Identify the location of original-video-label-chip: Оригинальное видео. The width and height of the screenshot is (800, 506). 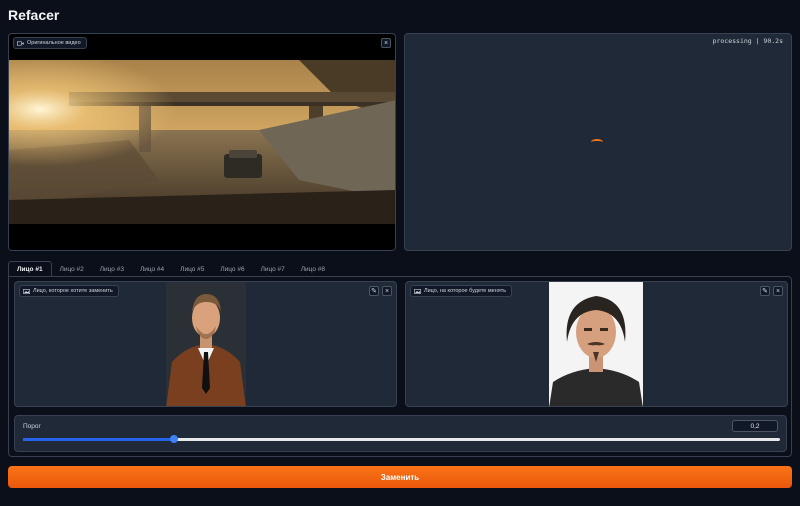
(50, 43).